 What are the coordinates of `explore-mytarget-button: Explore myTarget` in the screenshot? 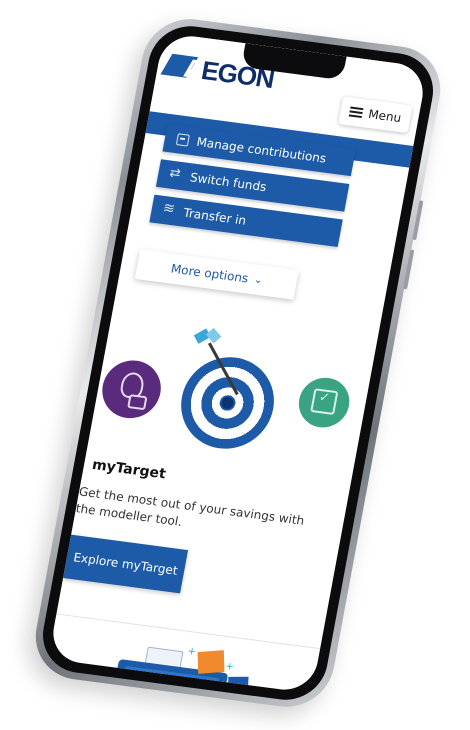 It's located at (126, 564).